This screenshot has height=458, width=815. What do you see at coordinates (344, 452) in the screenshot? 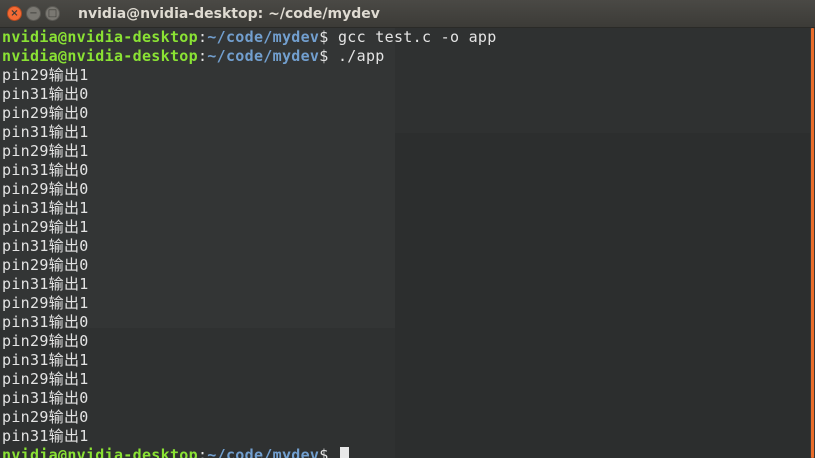
I see `text-cursor` at bounding box center [344, 452].